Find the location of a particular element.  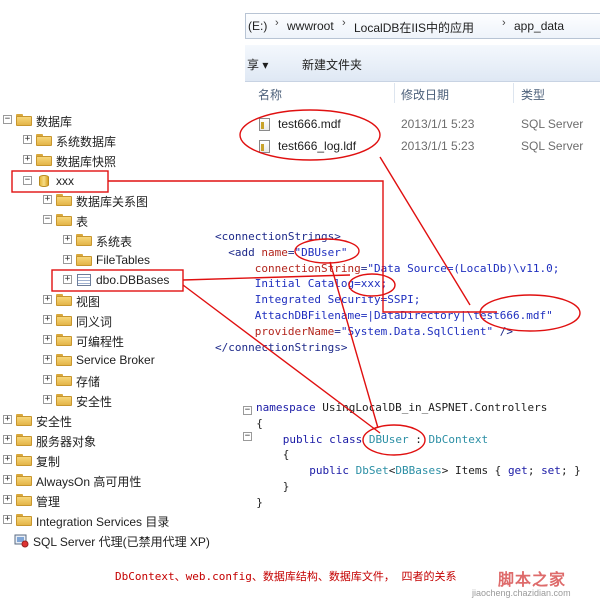

watermark-url: jiaocheng.chazidian.com is located at coordinates (521, 593).